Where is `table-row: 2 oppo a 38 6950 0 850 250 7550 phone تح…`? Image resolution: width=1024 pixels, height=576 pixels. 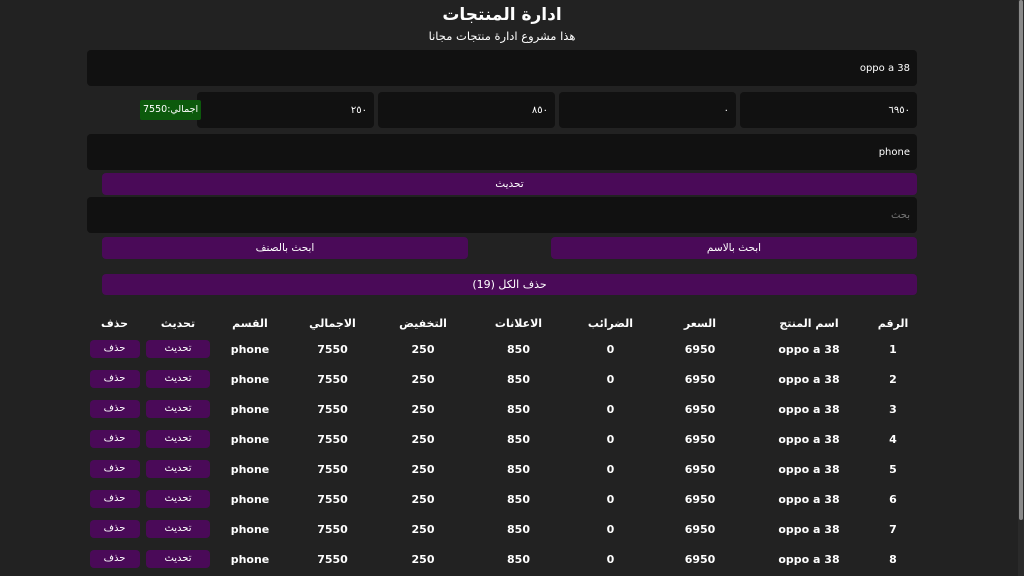
table-row: 2 oppo a 38 6950 0 850 250 7550 phone تح… is located at coordinates (502, 379).